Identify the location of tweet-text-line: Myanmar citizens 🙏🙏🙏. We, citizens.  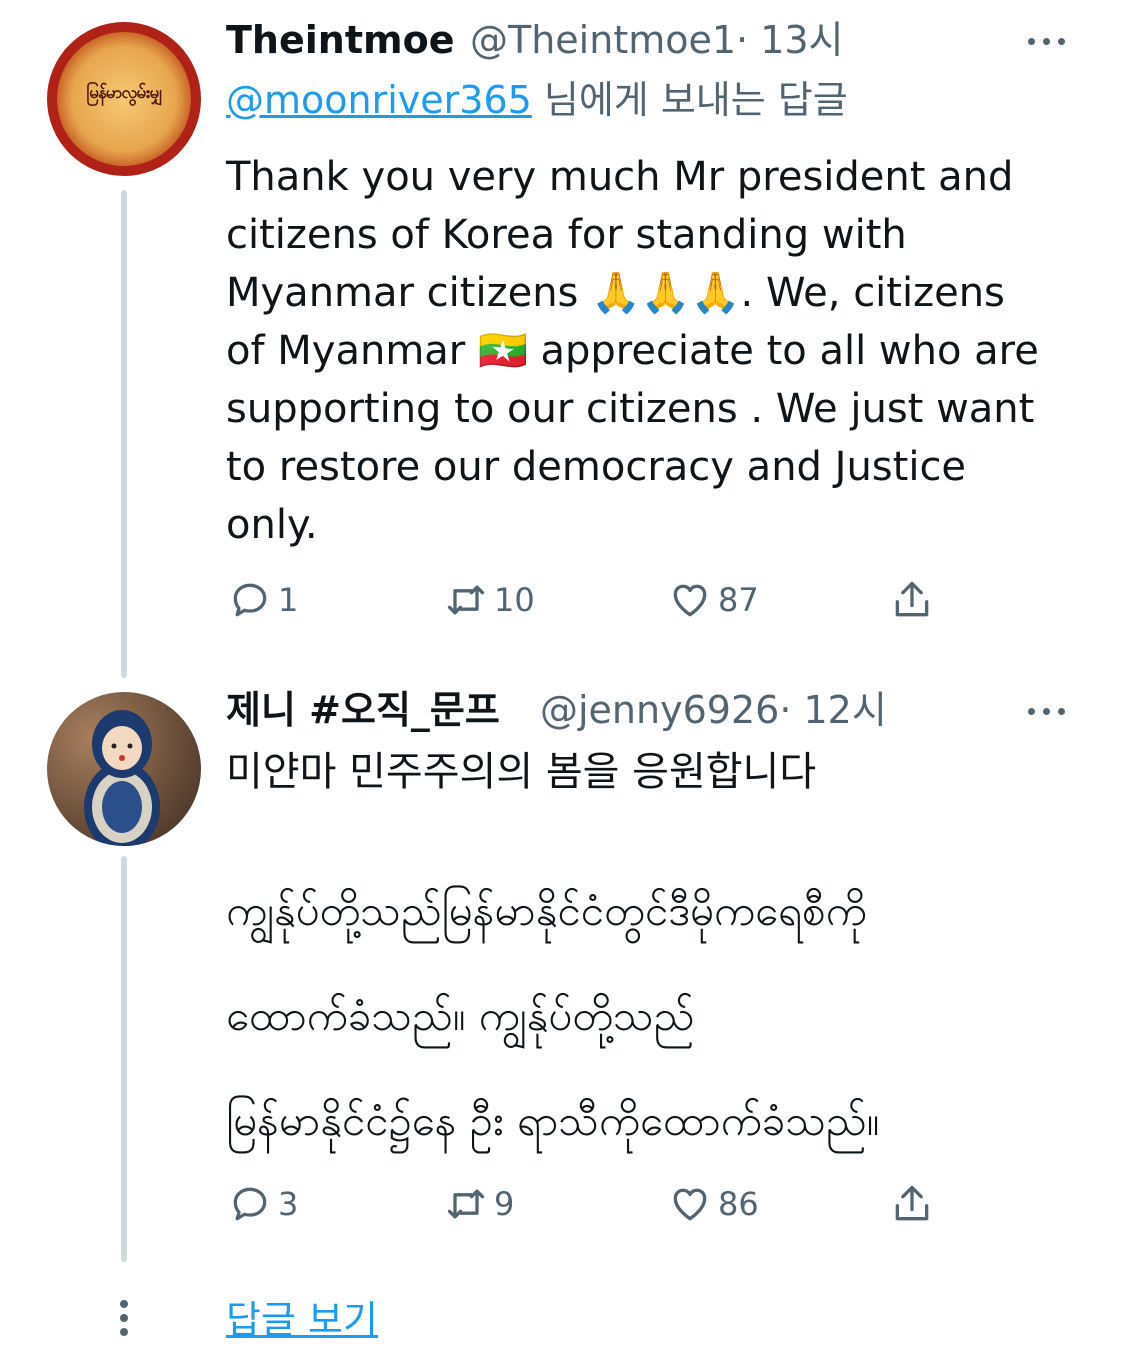
(615, 293).